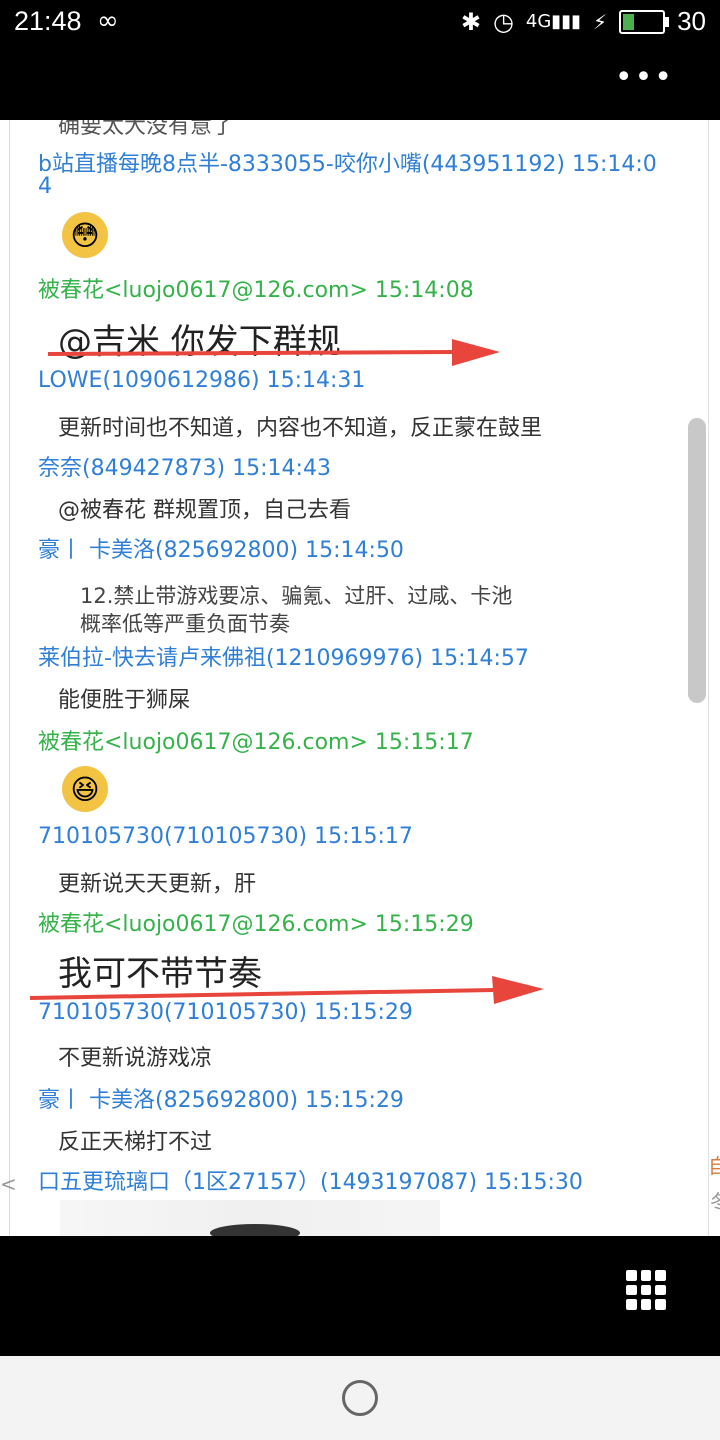 This screenshot has width=720, height=1440. Describe the element at coordinates (644, 77) in the screenshot. I see `more-options-icon: •••` at that location.